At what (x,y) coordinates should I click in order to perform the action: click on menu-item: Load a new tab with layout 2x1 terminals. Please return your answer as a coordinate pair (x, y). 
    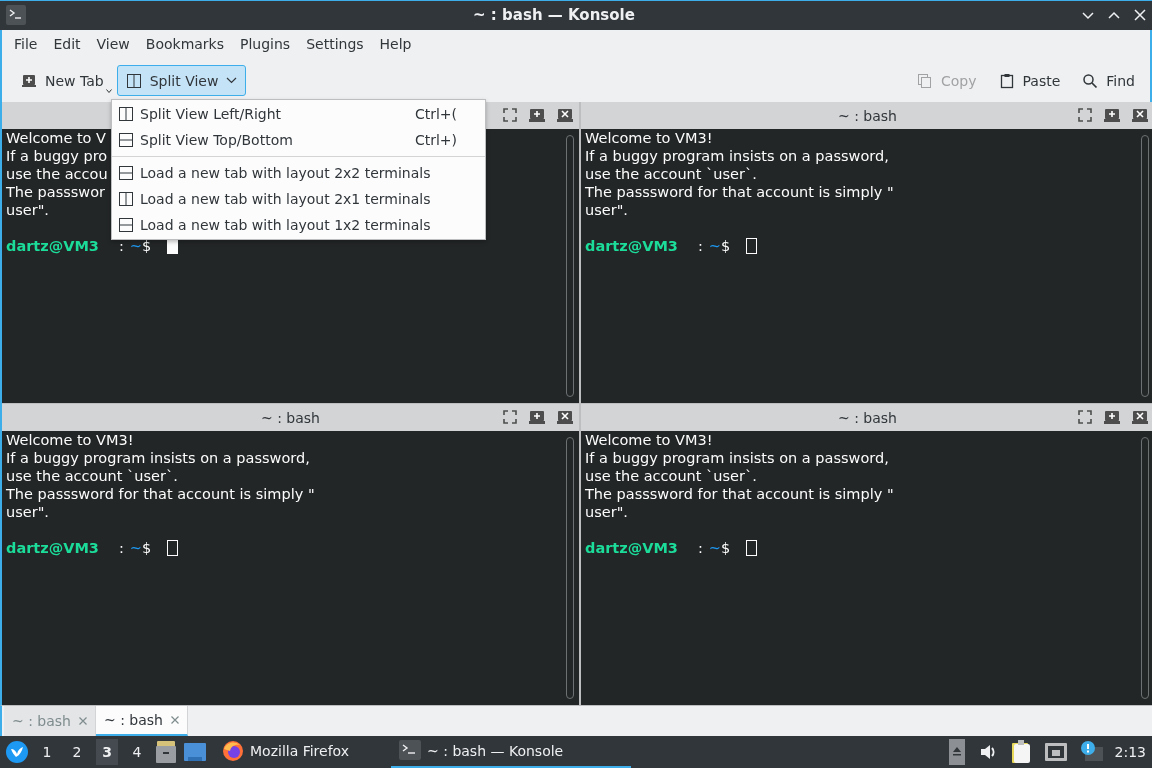
    Looking at the image, I should click on (298, 199).